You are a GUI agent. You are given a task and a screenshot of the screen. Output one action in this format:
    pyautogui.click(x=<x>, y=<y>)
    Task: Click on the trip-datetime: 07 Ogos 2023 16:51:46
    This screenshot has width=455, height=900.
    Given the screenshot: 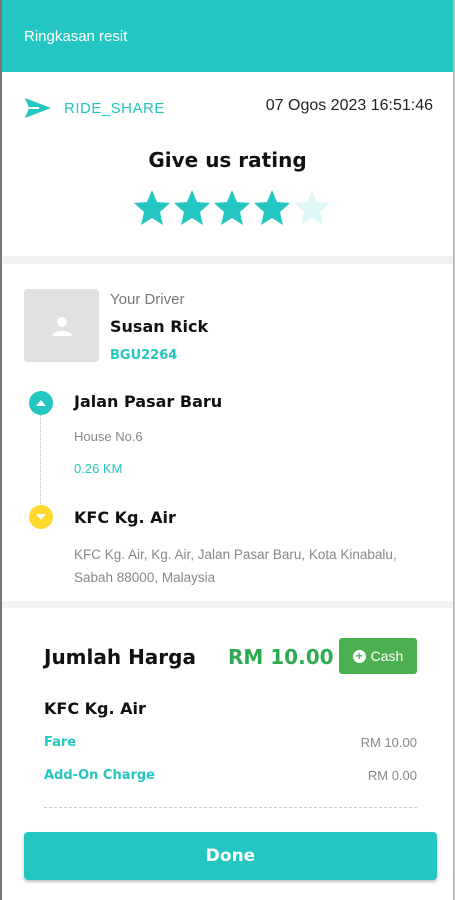 What is the action you would take?
    pyautogui.click(x=349, y=105)
    